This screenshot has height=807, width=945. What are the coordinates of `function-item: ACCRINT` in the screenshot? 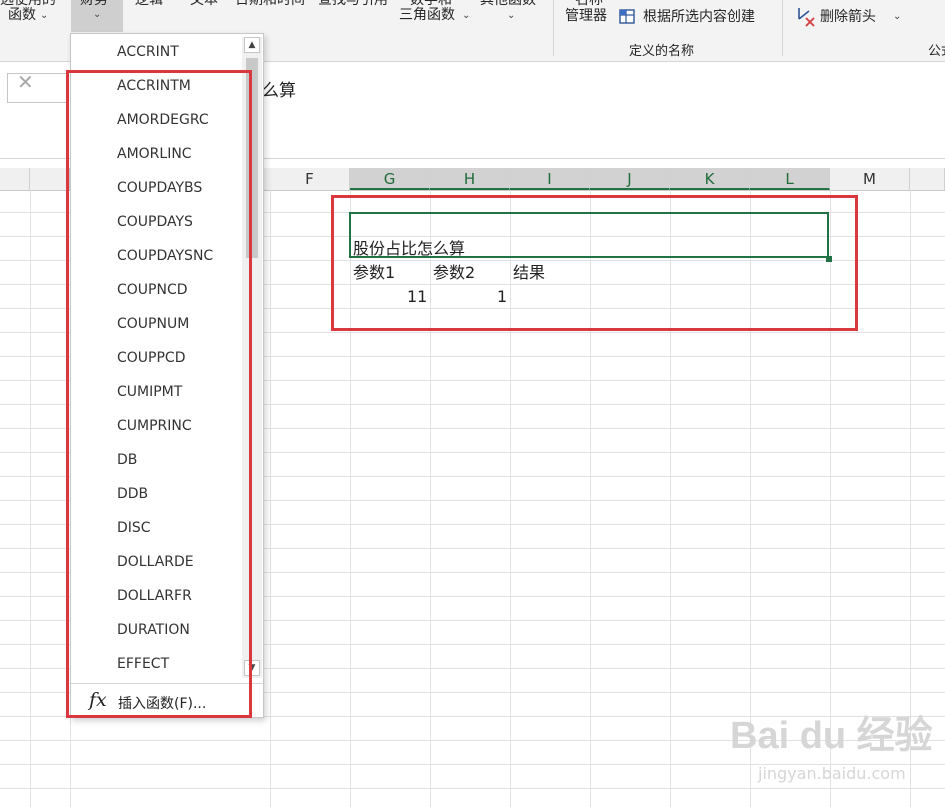 It's located at (148, 52).